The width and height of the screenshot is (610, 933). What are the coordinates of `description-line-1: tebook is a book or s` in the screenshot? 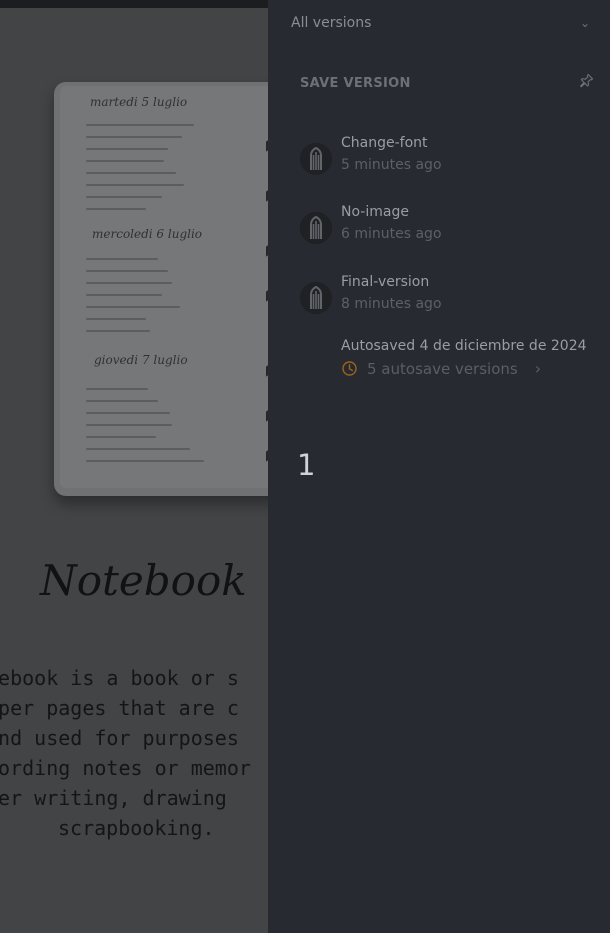 It's located at (119, 678).